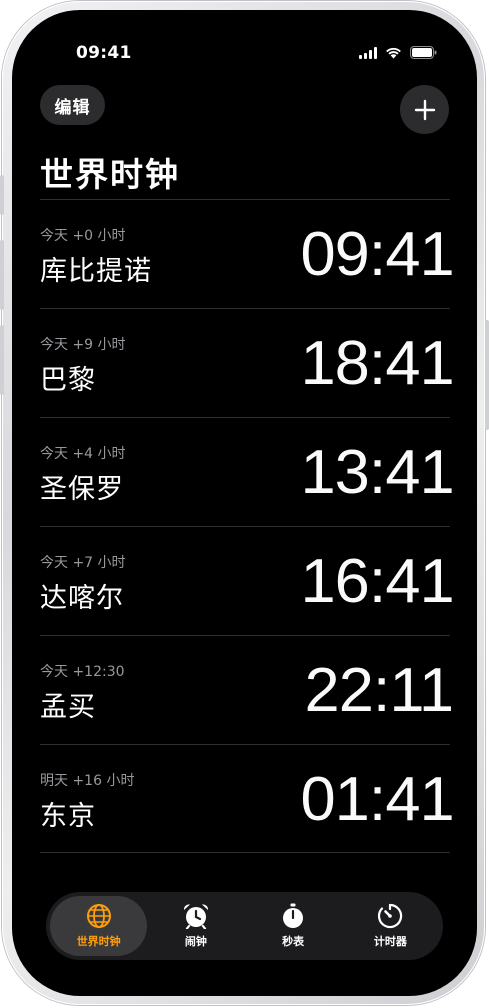 This screenshot has height=1008, width=489. Describe the element at coordinates (377, 472) in the screenshot. I see `clock-time: 13:41` at that location.